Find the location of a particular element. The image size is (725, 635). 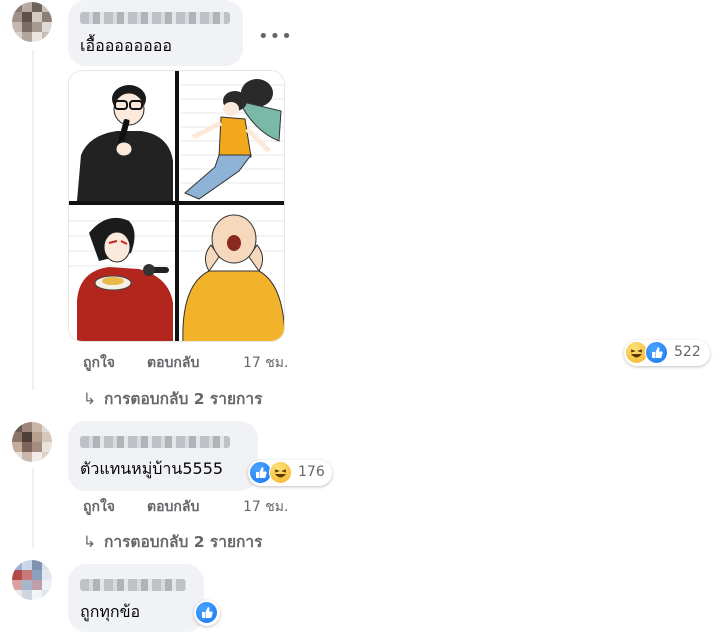

haha-icon is located at coordinates (280, 472).